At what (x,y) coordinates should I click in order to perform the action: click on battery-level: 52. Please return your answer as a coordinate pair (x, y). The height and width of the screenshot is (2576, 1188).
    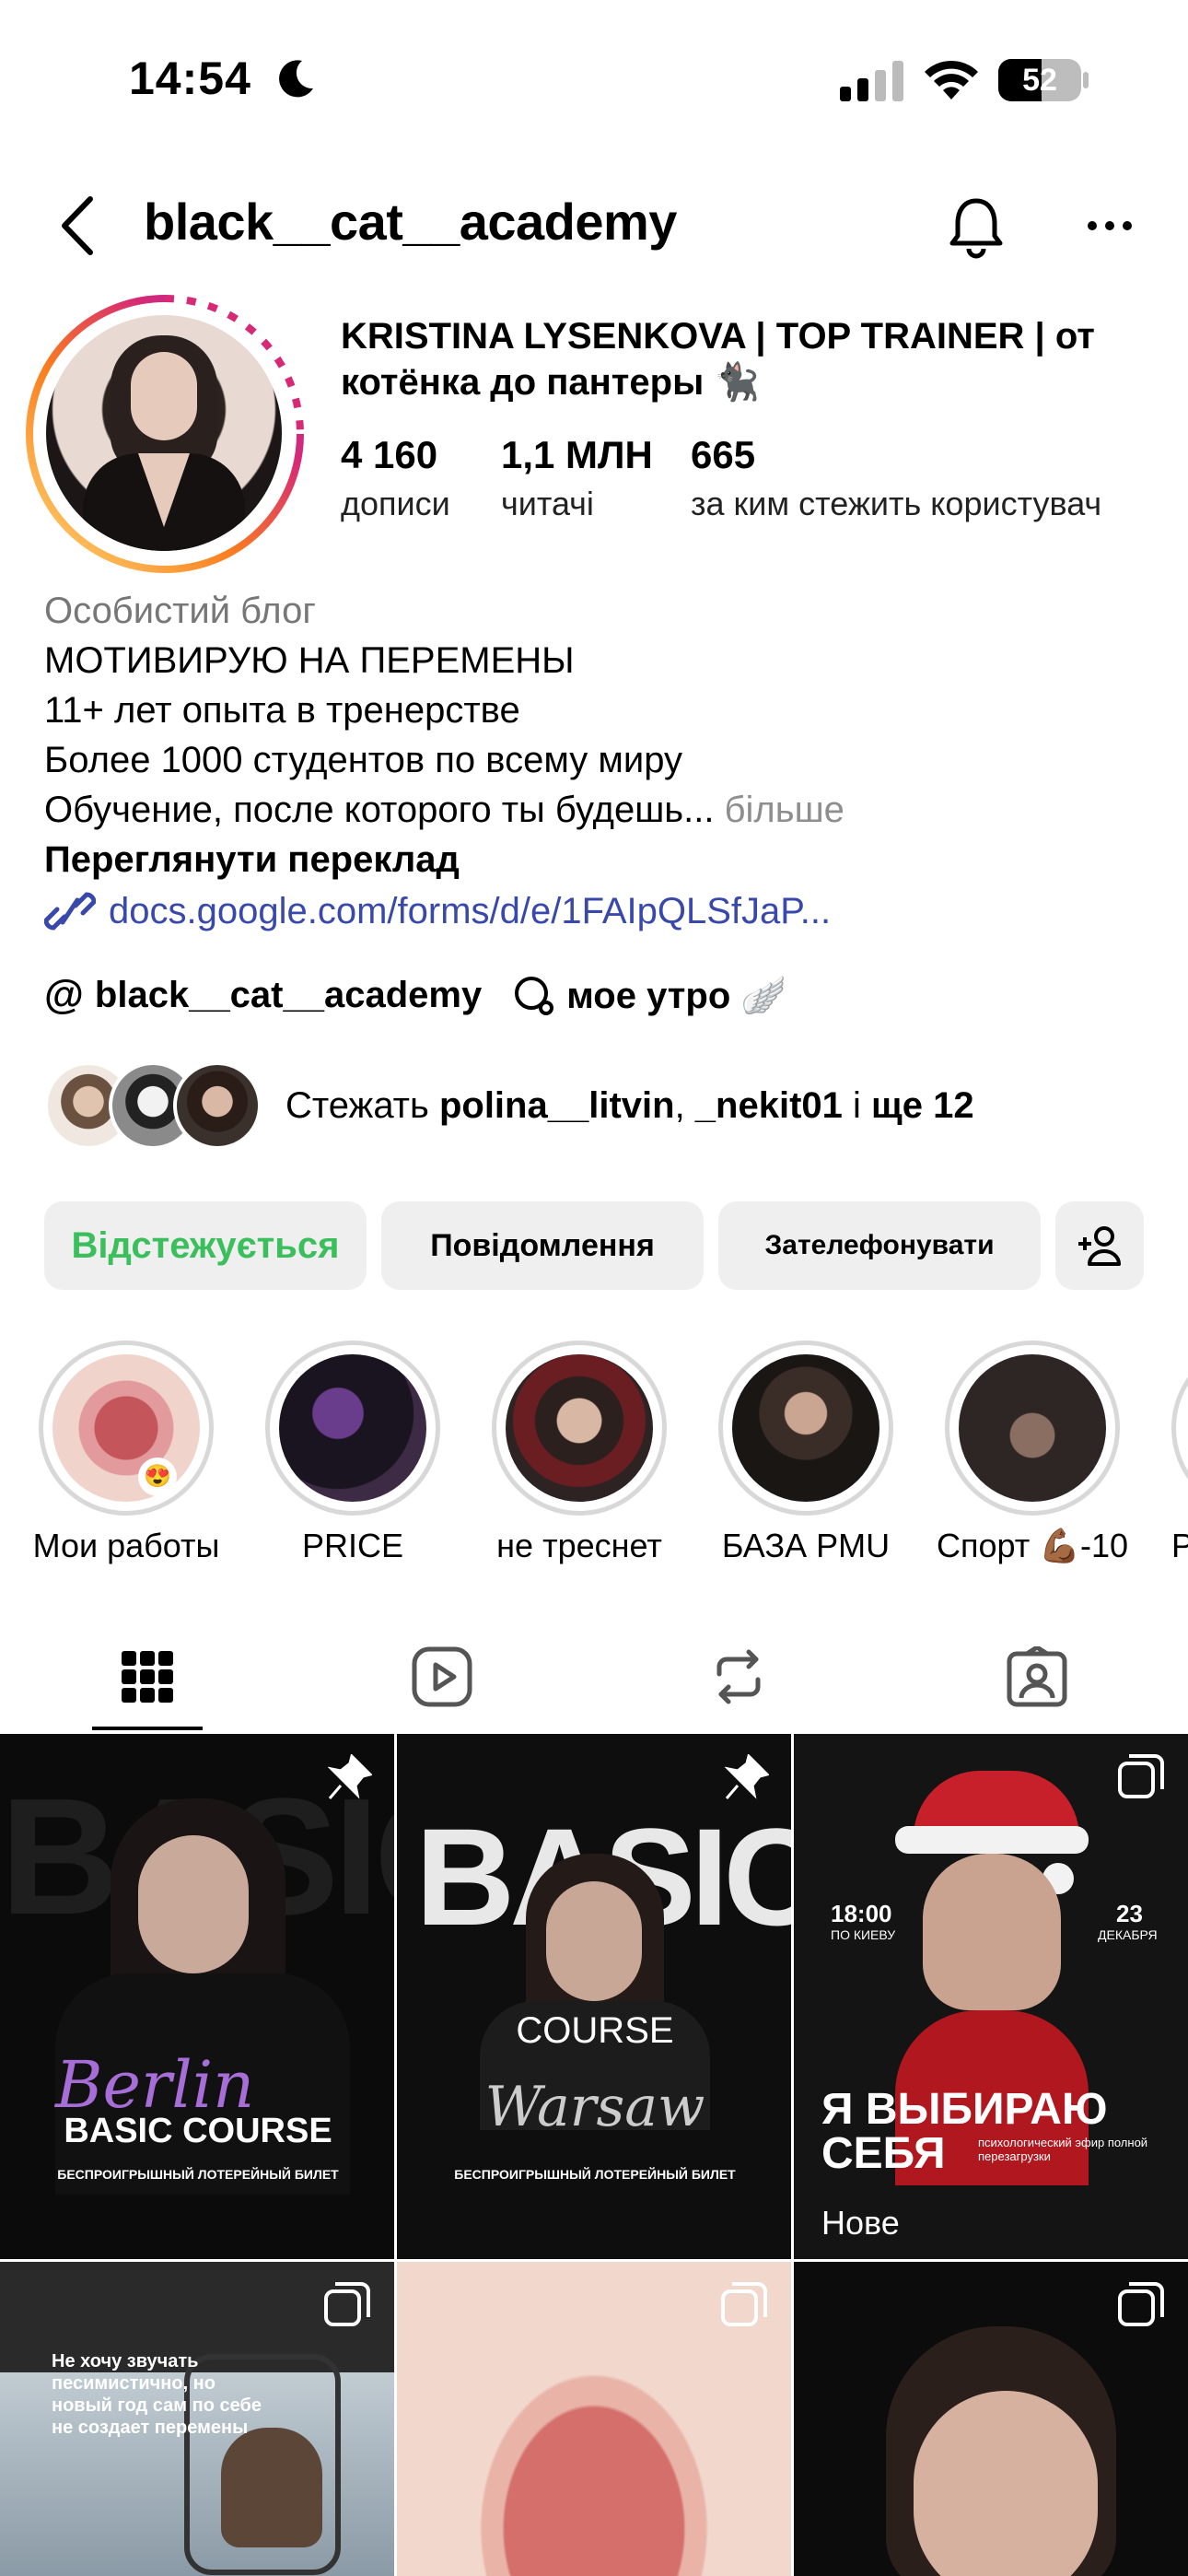
    Looking at the image, I should click on (1039, 80).